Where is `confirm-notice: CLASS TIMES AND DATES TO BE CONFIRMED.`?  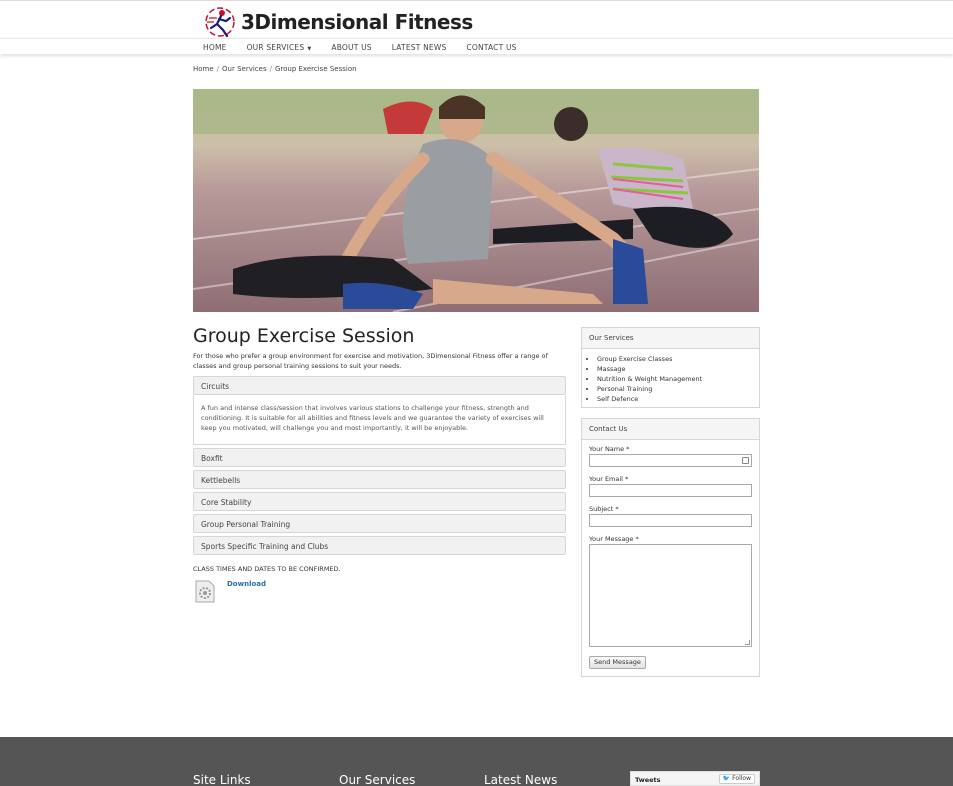
confirm-notice: CLASS TIMES AND DATES TO BE CONFIRMED. is located at coordinates (267, 569).